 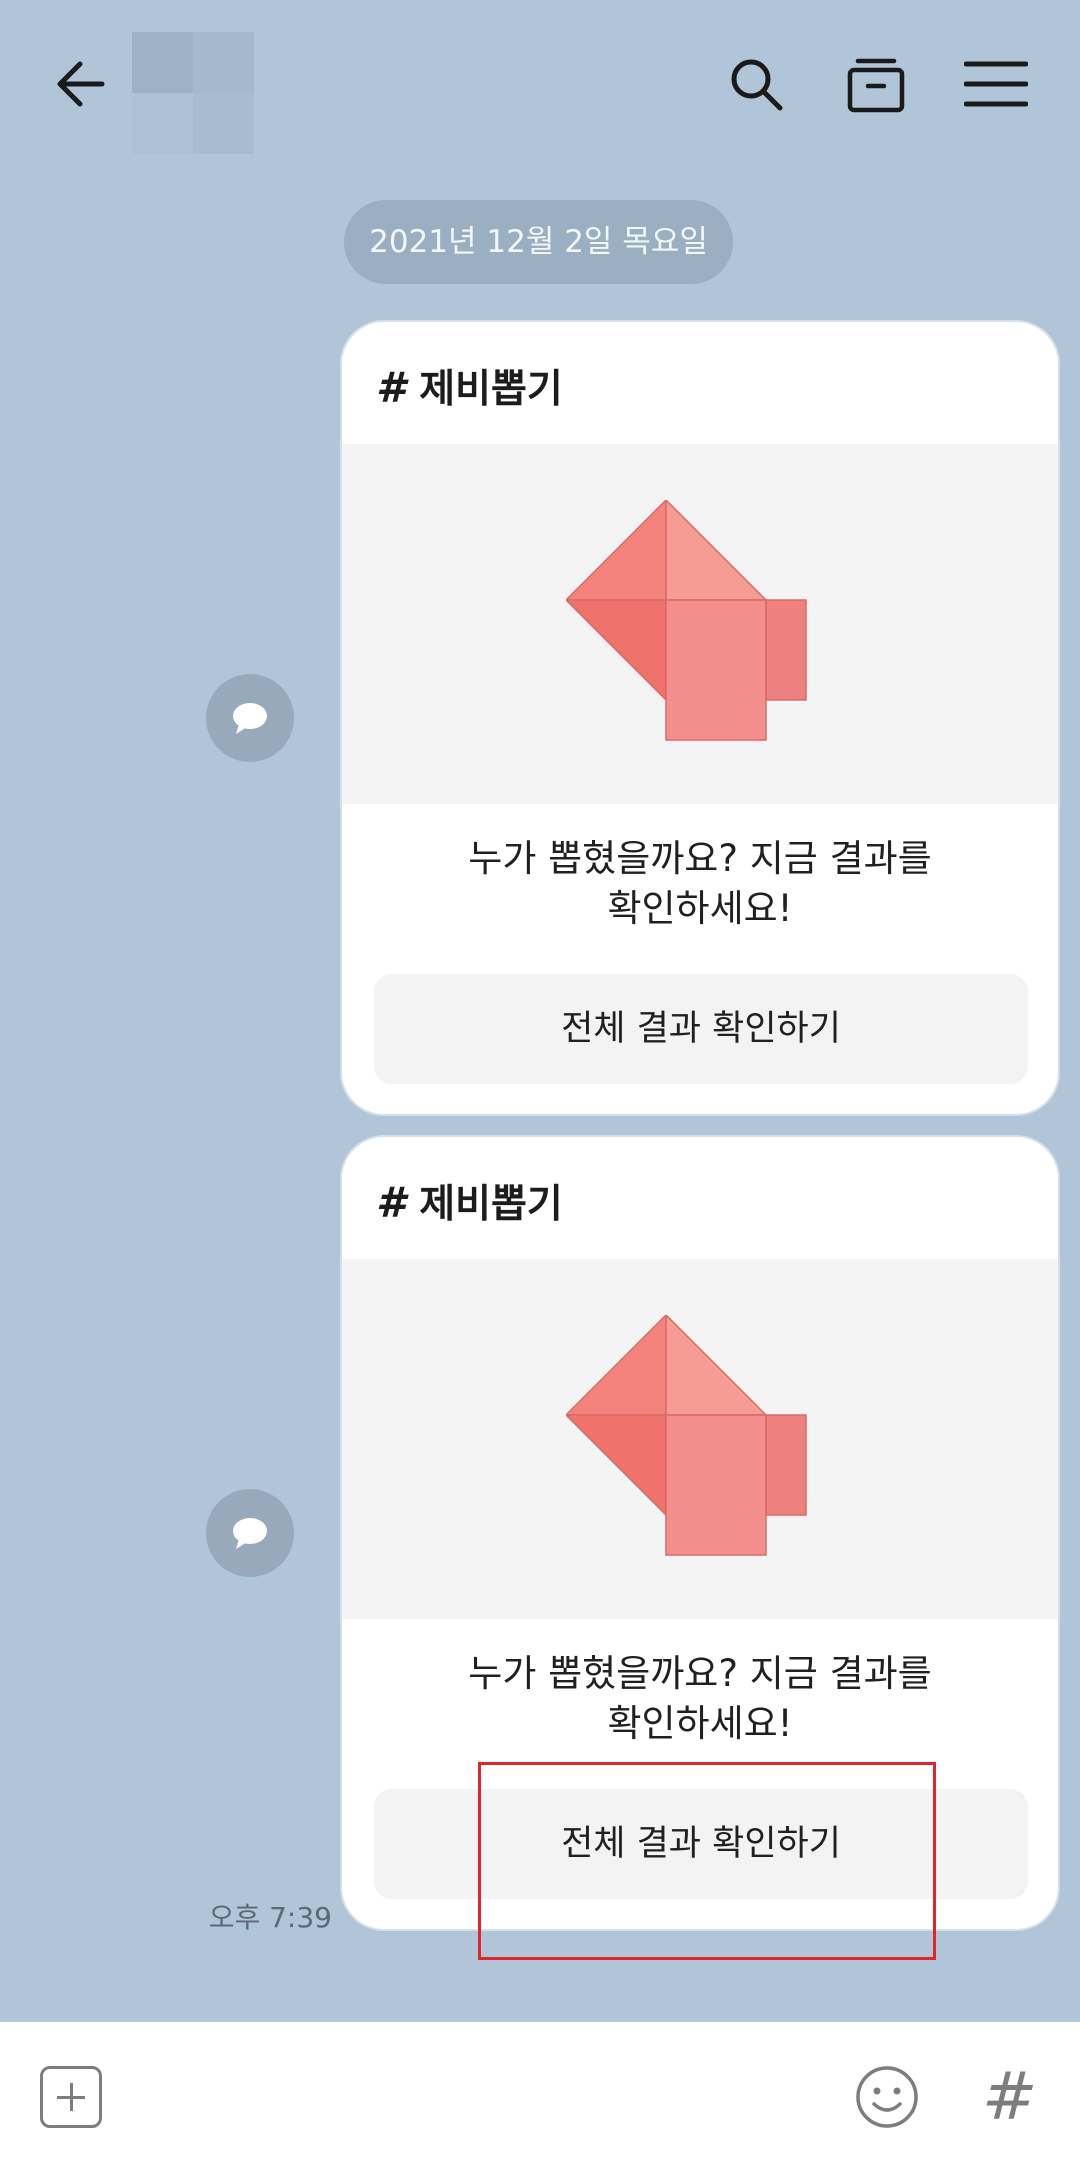 I want to click on plus-square-icon, so click(x=71, y=2097).